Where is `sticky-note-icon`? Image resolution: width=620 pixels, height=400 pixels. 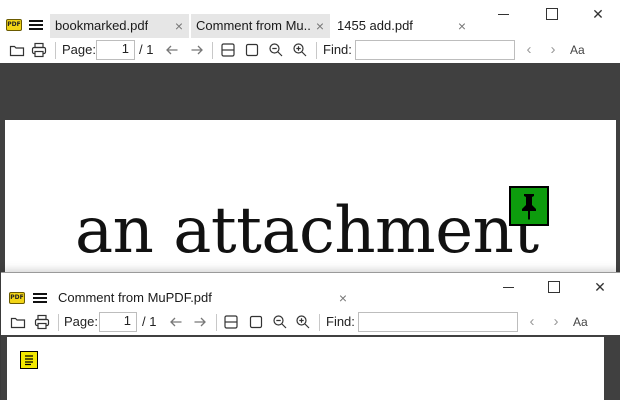 sticky-note-icon is located at coordinates (29, 360).